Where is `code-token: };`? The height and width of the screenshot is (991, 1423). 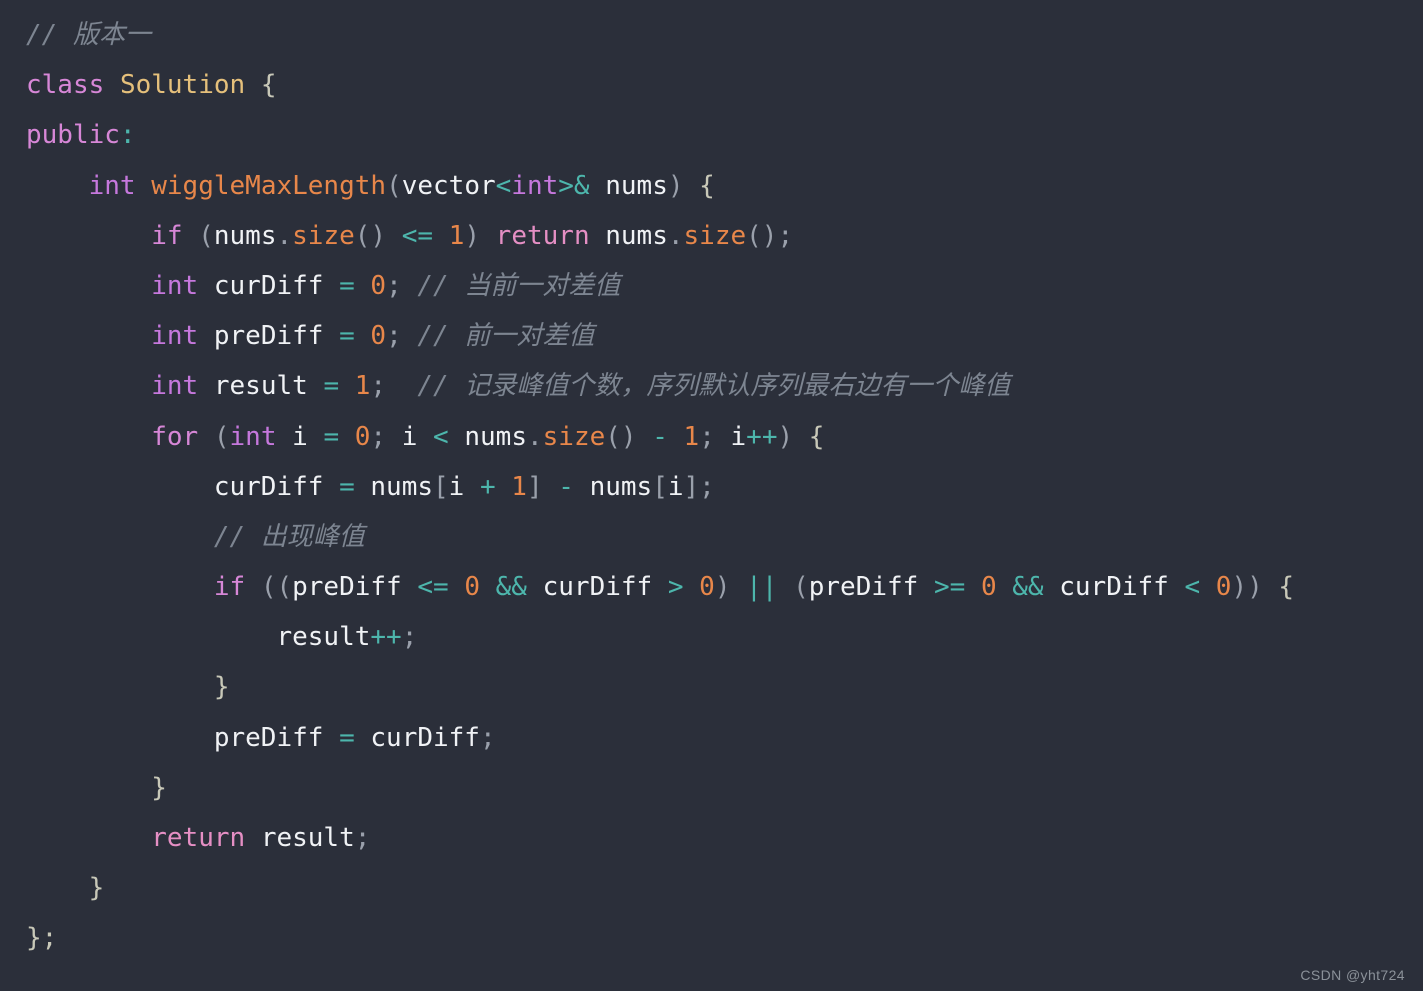 code-token: }; is located at coordinates (42, 938).